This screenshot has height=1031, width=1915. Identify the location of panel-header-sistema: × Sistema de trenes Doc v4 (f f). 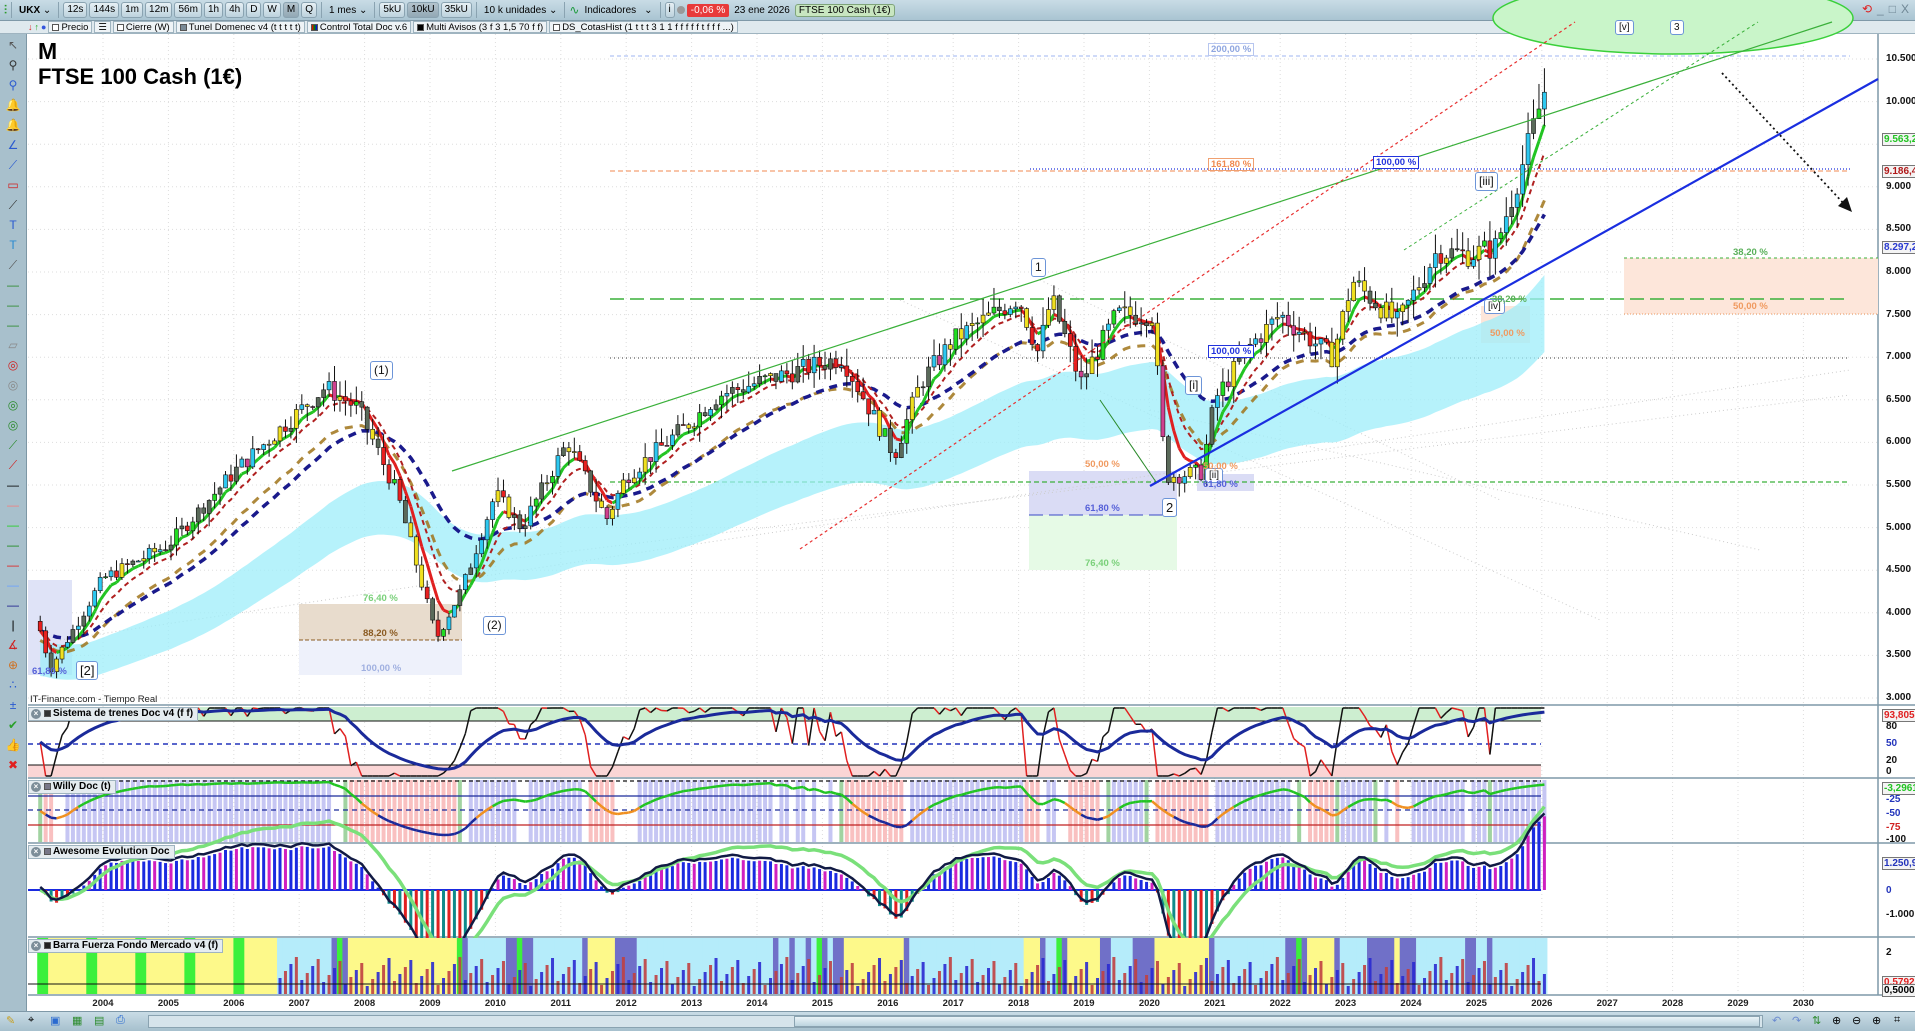
(113, 714).